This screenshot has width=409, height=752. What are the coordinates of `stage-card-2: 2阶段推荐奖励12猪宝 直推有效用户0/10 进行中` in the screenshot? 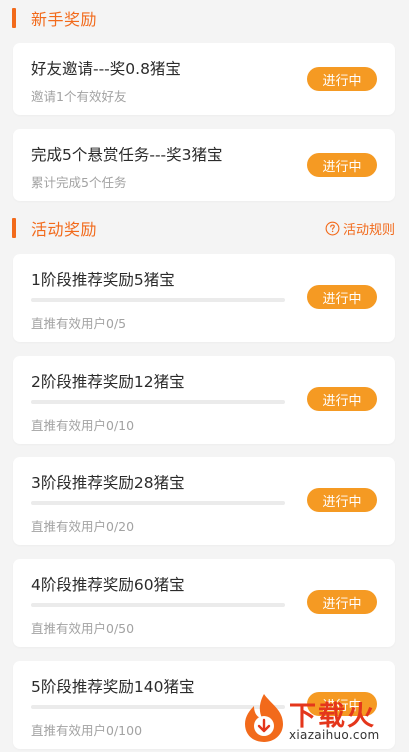 It's located at (204, 400).